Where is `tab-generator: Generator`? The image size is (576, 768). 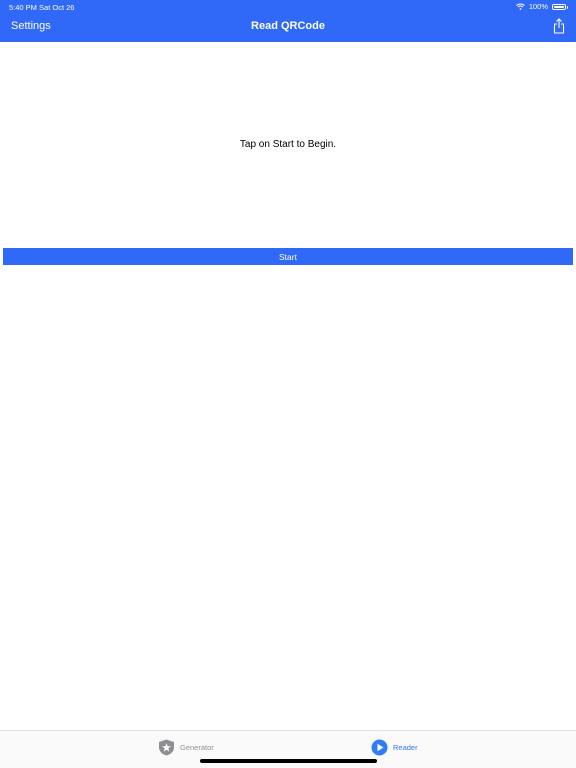
tab-generator: Generator is located at coordinates (186, 747).